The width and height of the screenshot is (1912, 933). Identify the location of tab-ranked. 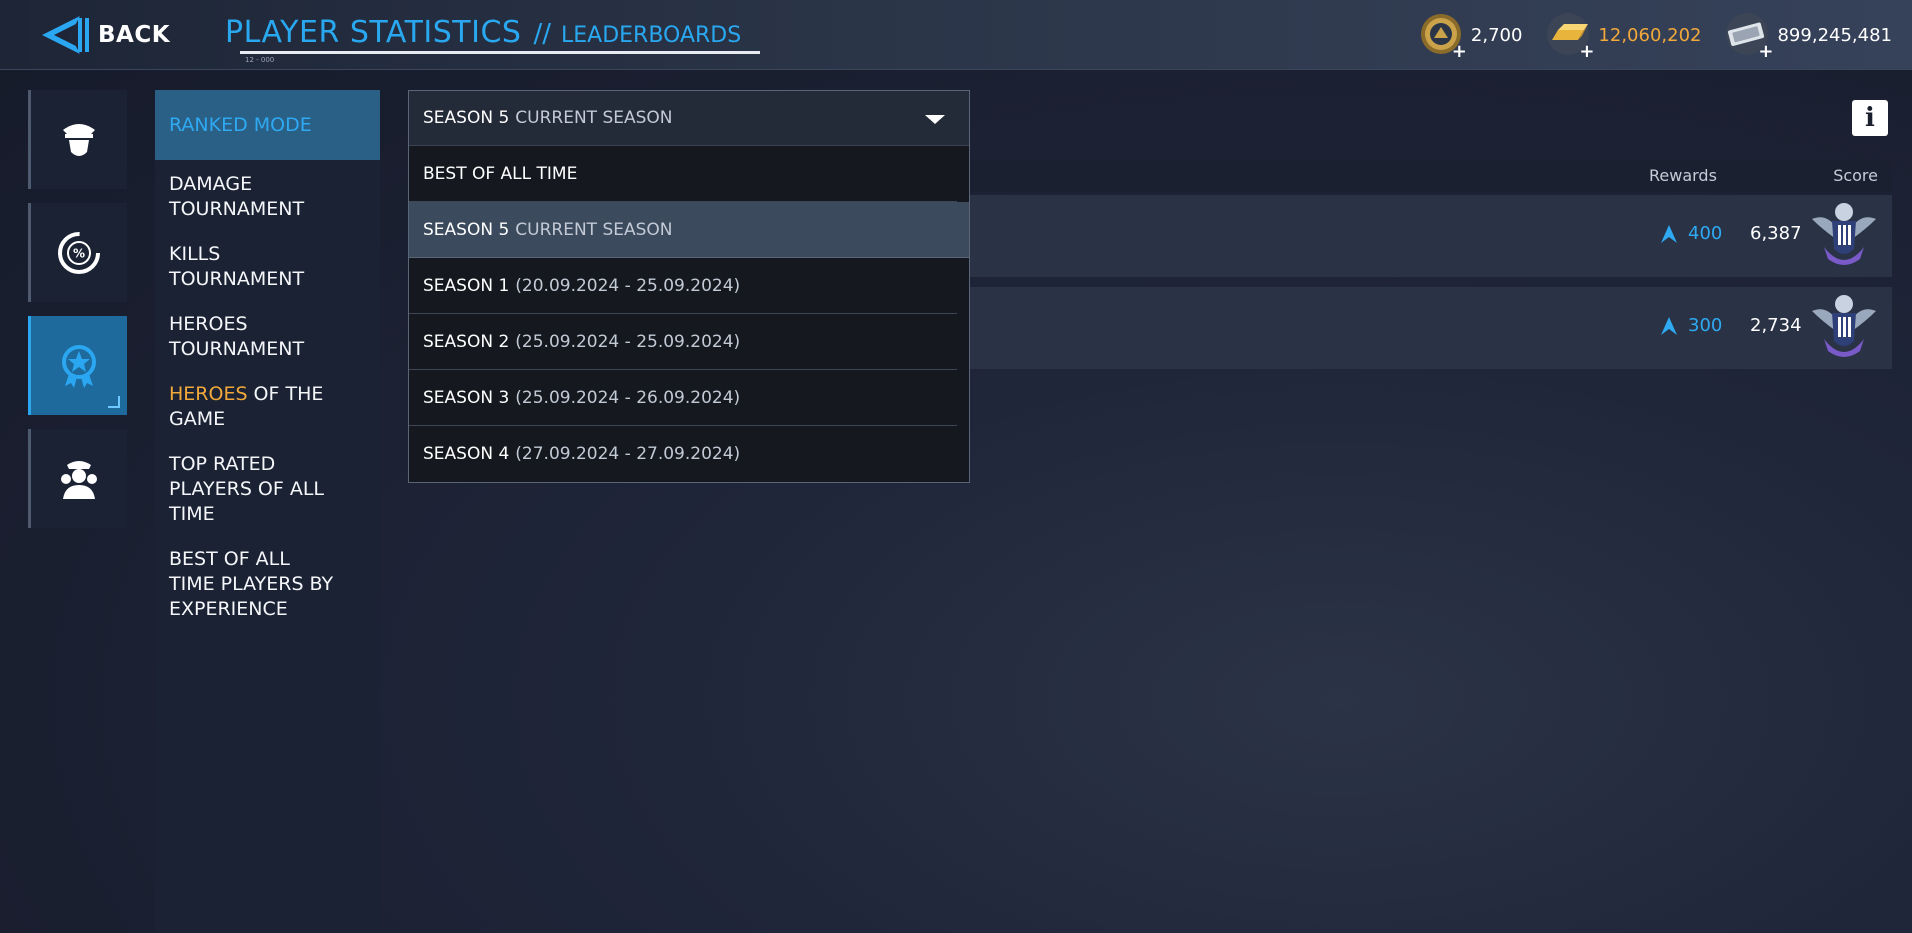
(77, 365).